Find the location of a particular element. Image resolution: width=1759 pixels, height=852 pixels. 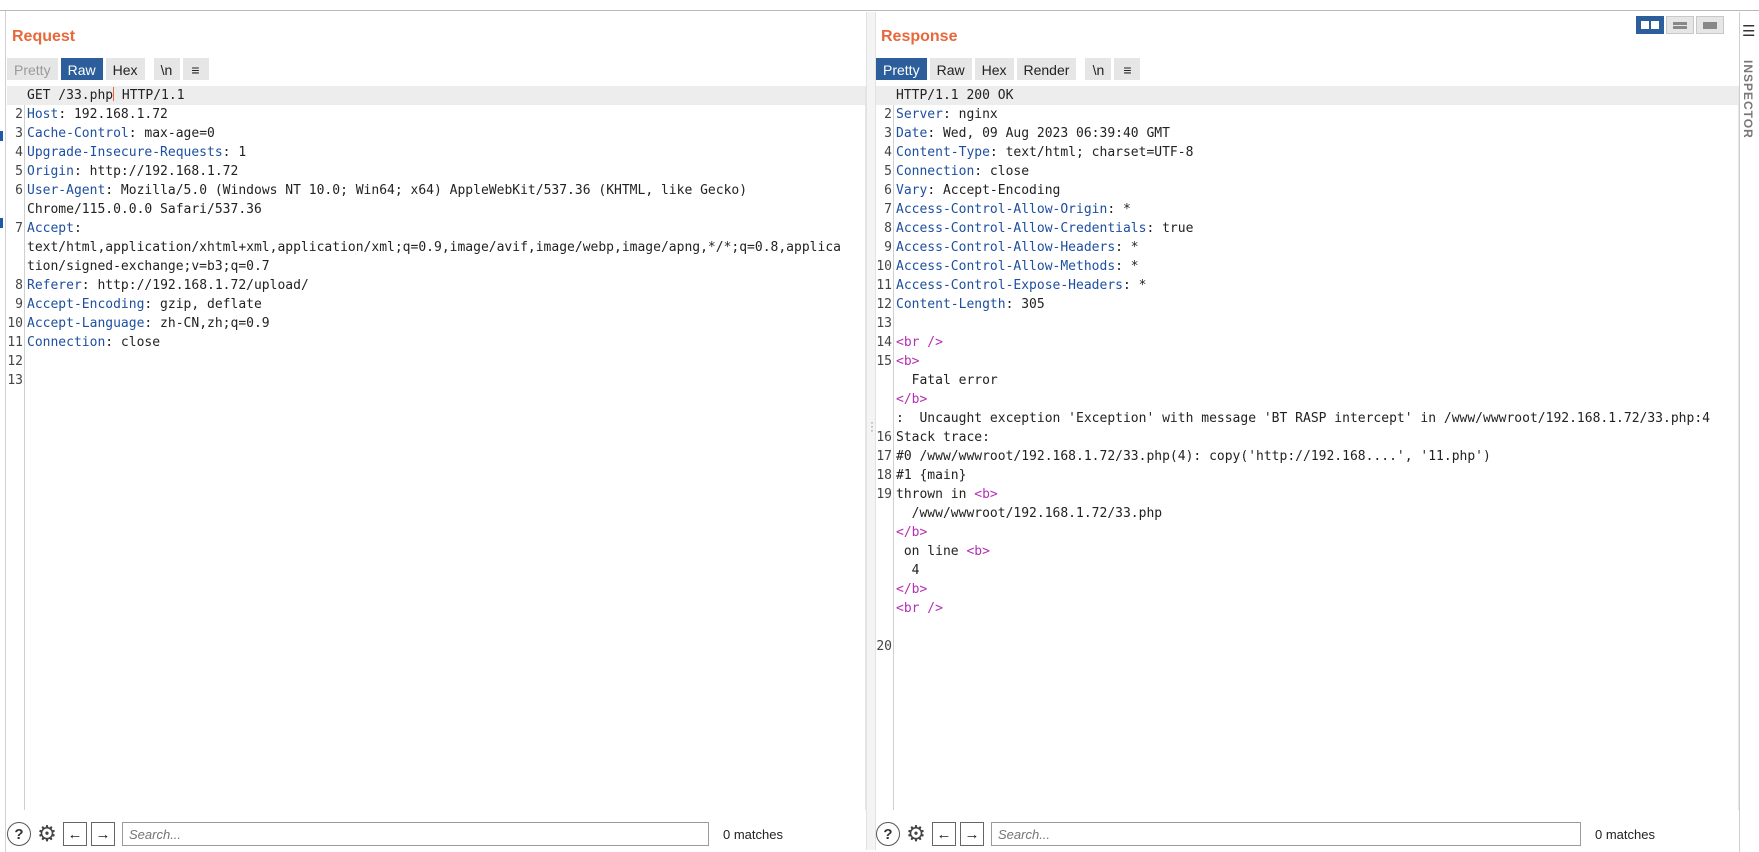

code-line: 1HTTP/1.1 200 OK is located at coordinates (1307, 95).